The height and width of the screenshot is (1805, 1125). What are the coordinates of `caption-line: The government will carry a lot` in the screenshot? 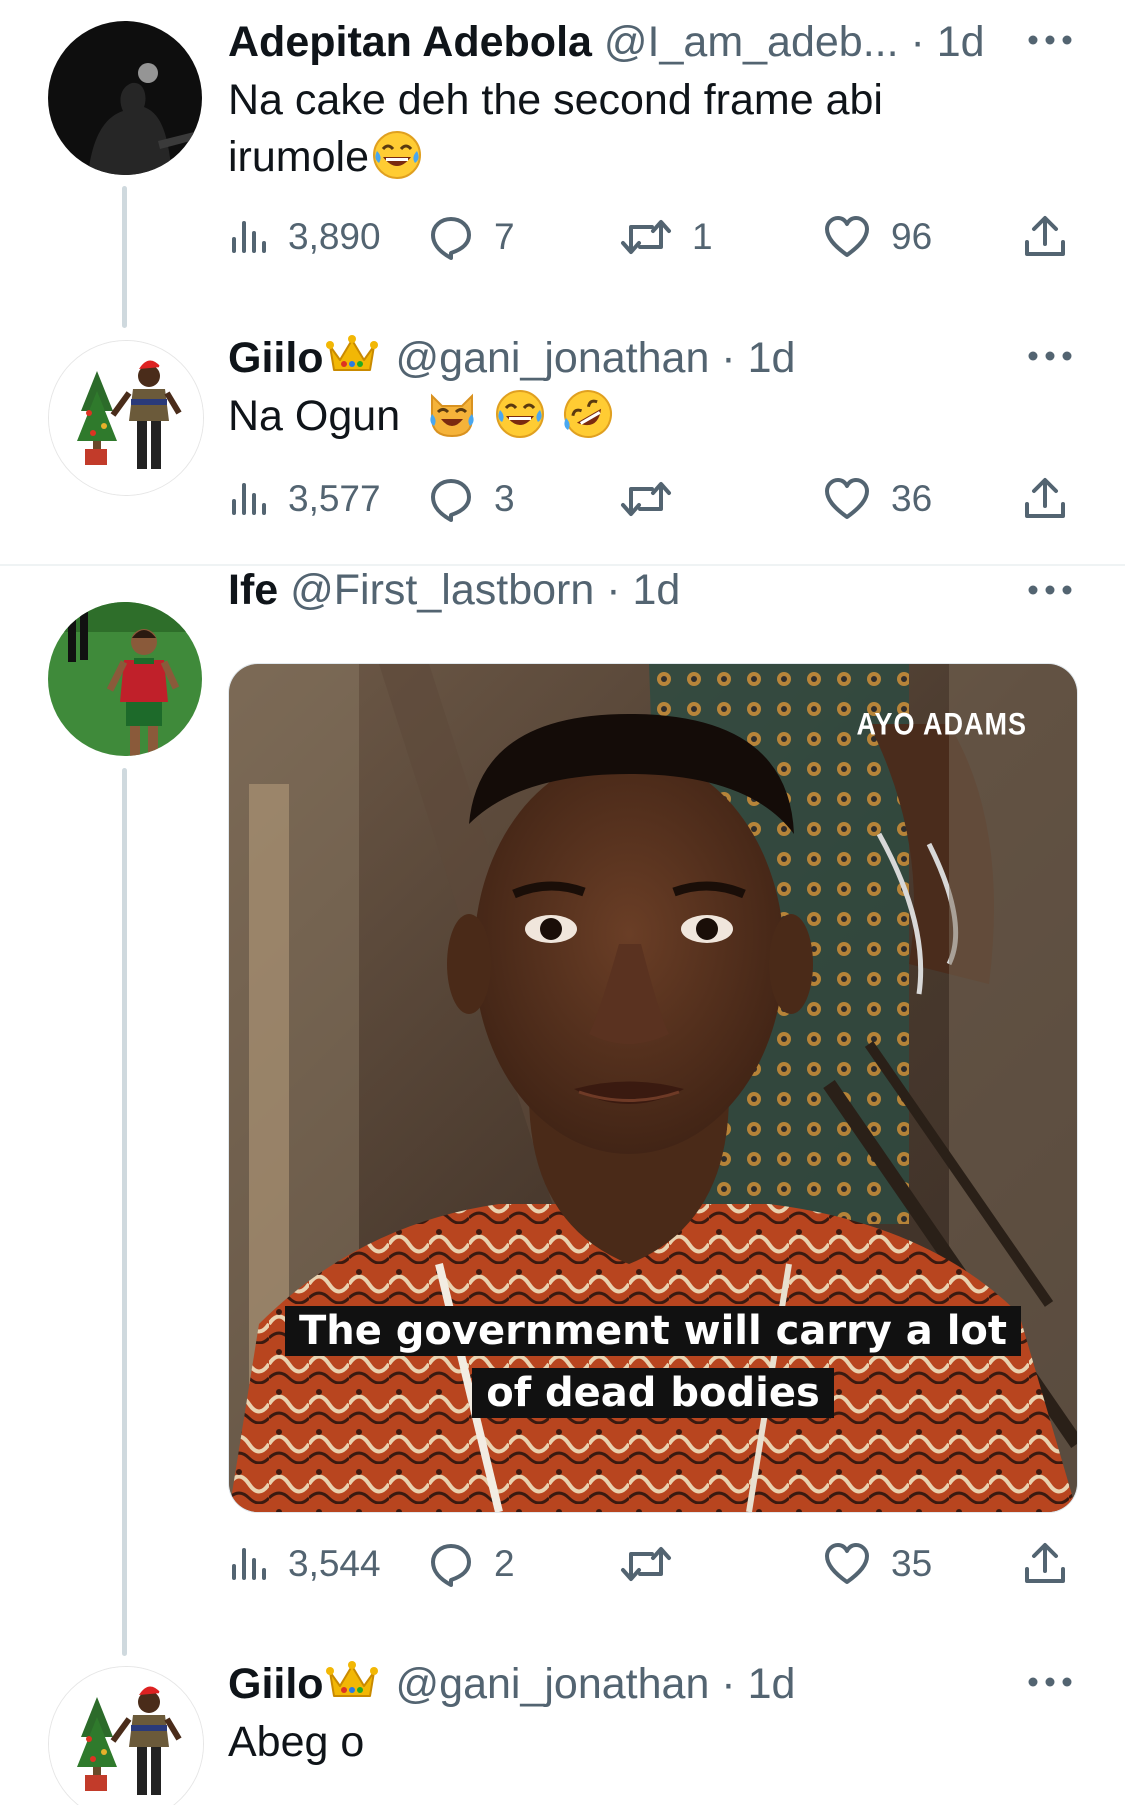 It's located at (653, 1331).